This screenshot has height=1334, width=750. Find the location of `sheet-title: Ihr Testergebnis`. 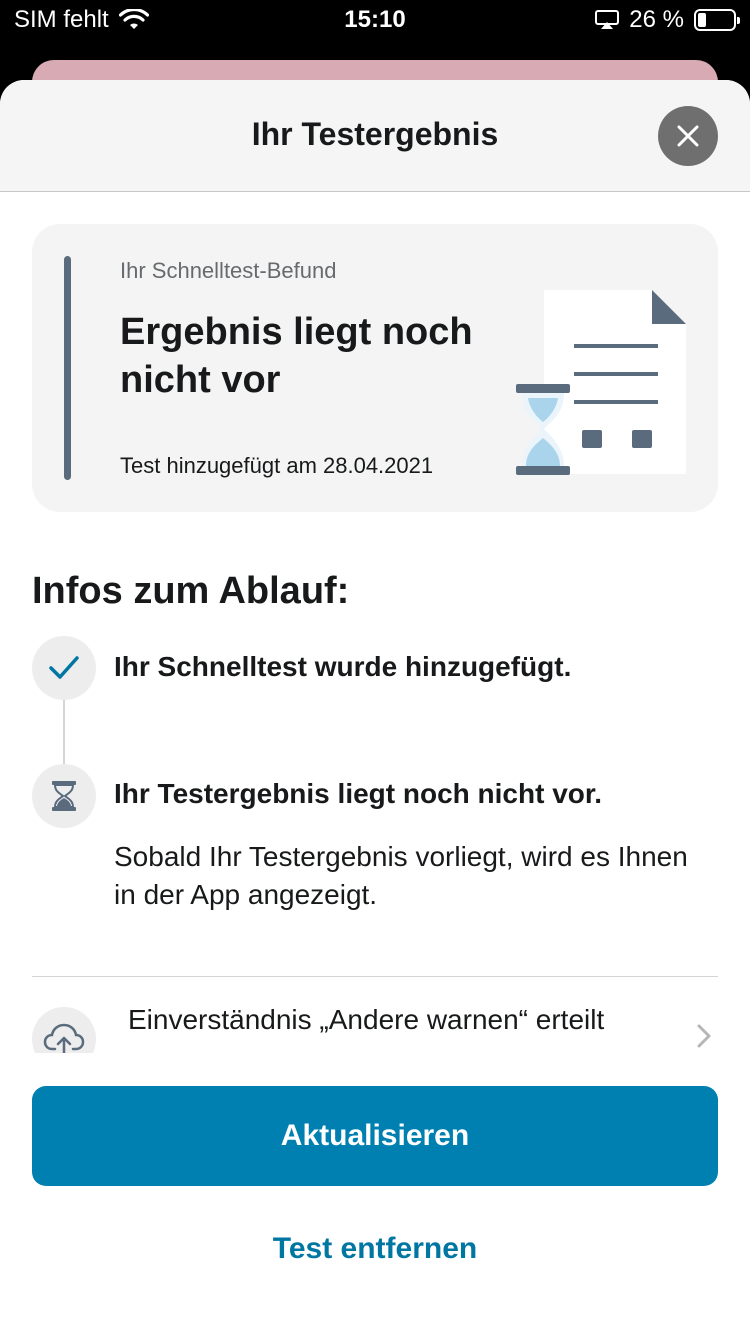

sheet-title: Ihr Testergebnis is located at coordinates (375, 134).